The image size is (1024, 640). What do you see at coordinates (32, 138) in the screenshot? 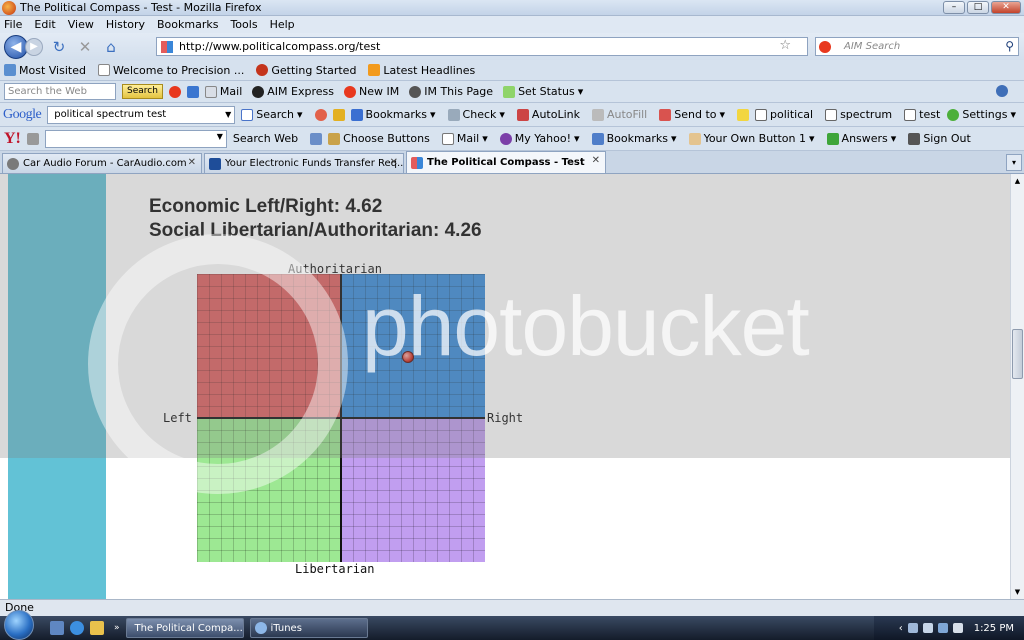
I see `pencil-icon` at bounding box center [32, 138].